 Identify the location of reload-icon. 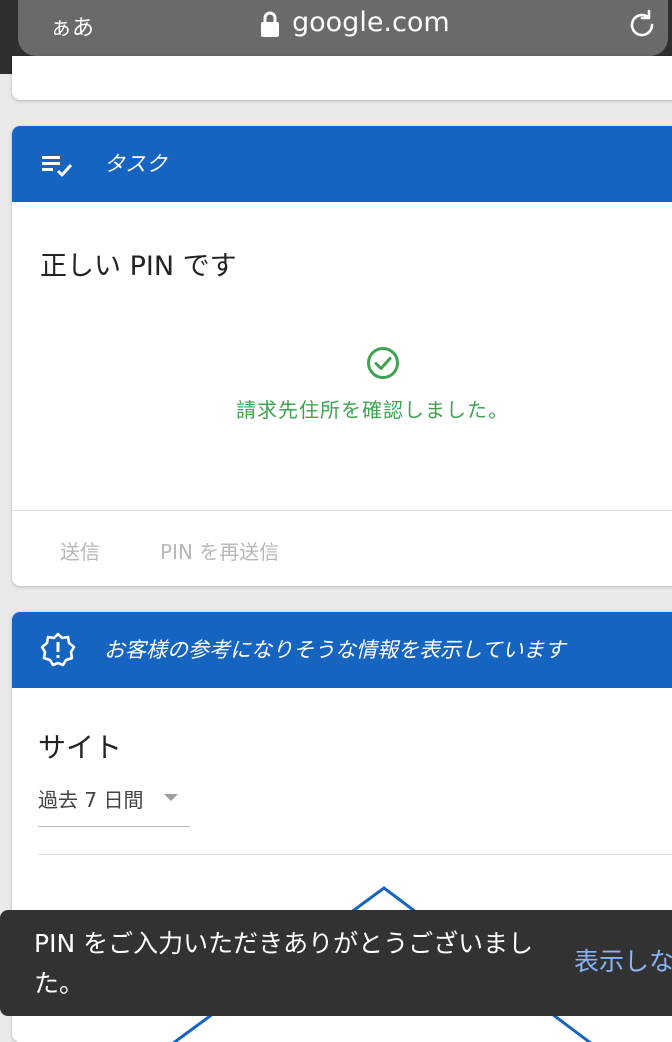
(642, 25).